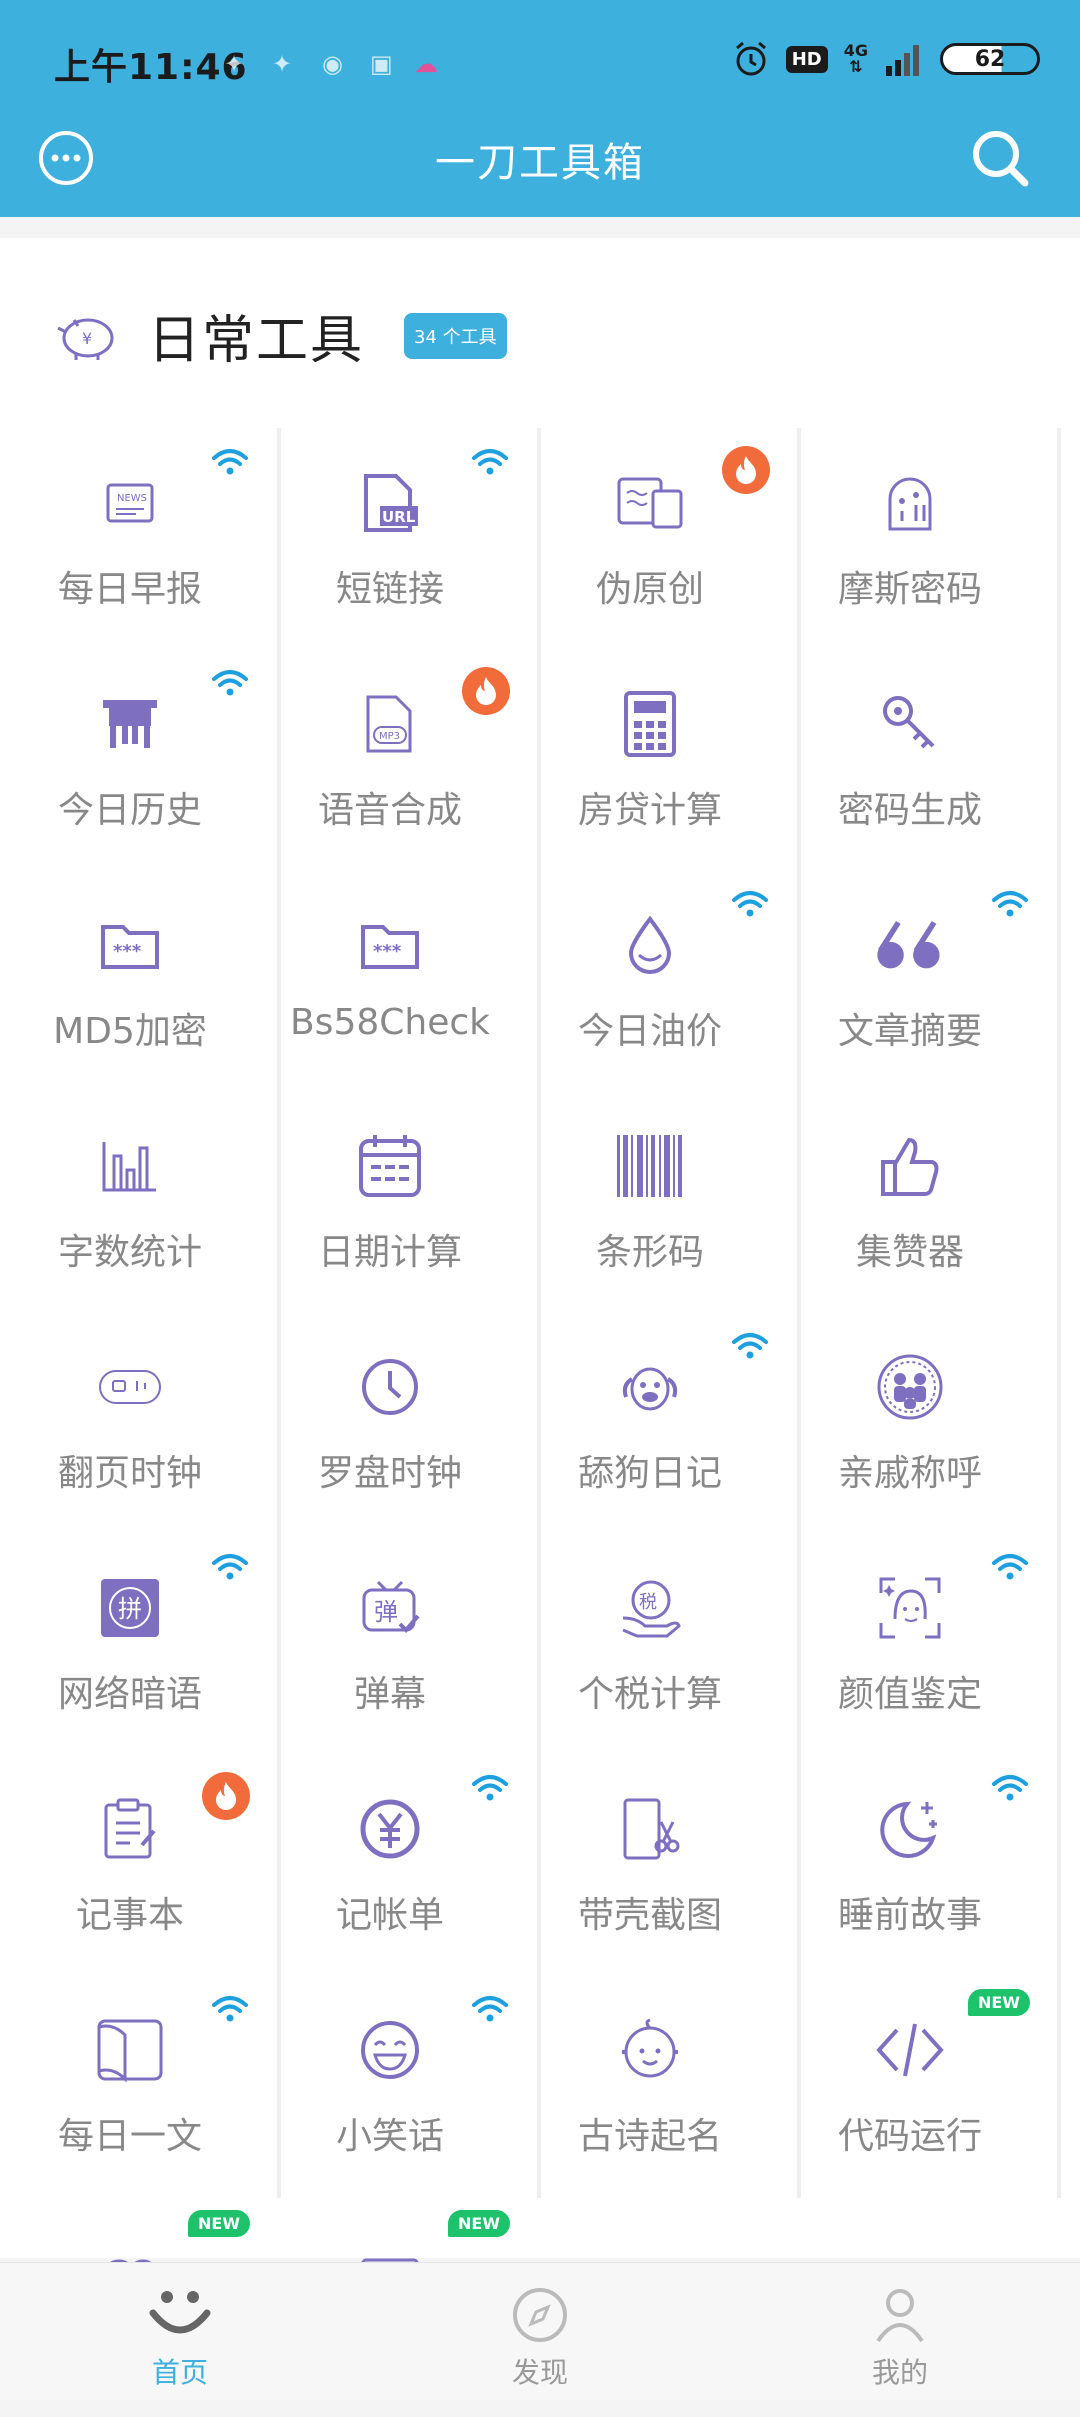 This screenshot has height=2417, width=1080. What do you see at coordinates (650, 759) in the screenshot?
I see `tool-item: 房贷计算` at bounding box center [650, 759].